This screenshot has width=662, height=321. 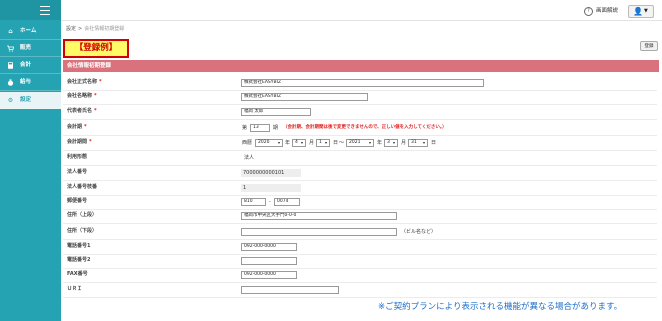 I want to click on end-year-select: 2021 ▾, so click(x=360, y=143).